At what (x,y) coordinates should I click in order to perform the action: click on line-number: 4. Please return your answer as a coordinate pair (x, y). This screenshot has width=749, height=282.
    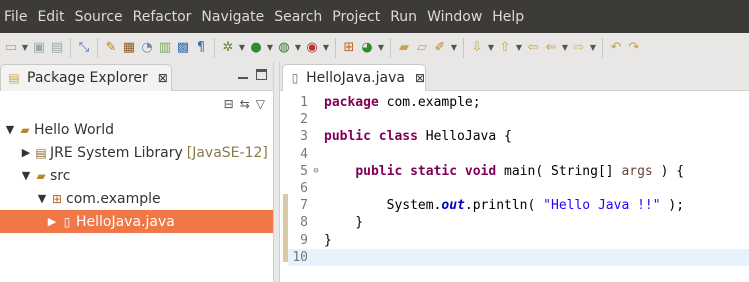
    Looking at the image, I should click on (304, 154).